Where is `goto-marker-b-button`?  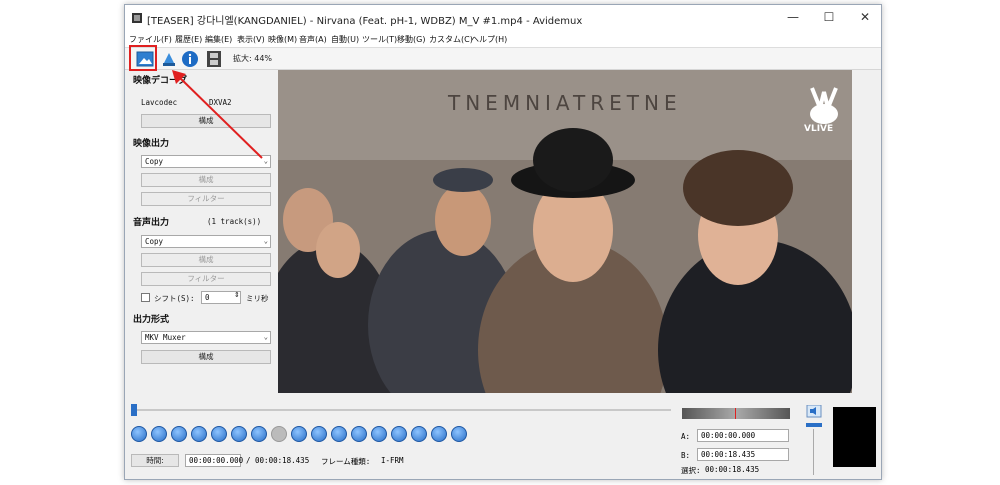 goto-marker-b-button is located at coordinates (339, 434).